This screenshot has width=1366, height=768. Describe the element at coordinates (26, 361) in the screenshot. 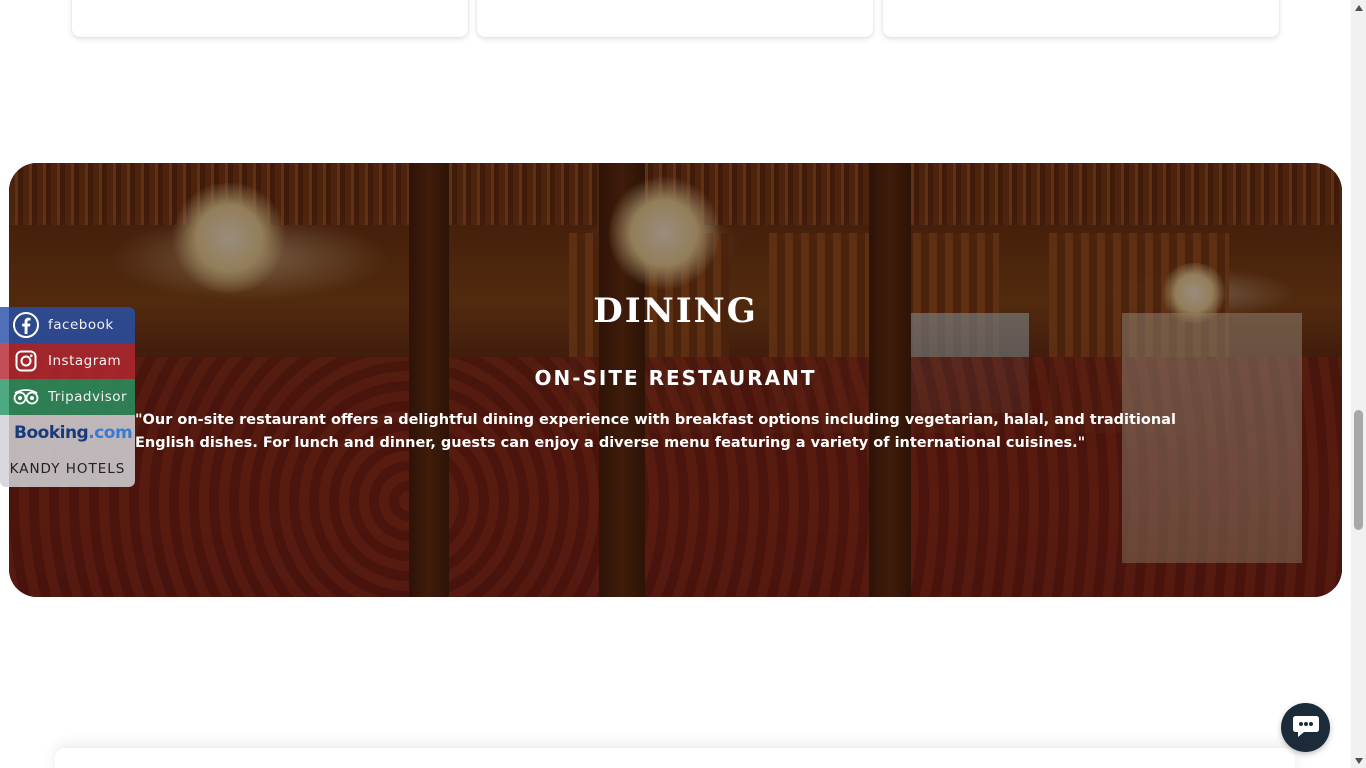

I see `instagram-icon` at that location.